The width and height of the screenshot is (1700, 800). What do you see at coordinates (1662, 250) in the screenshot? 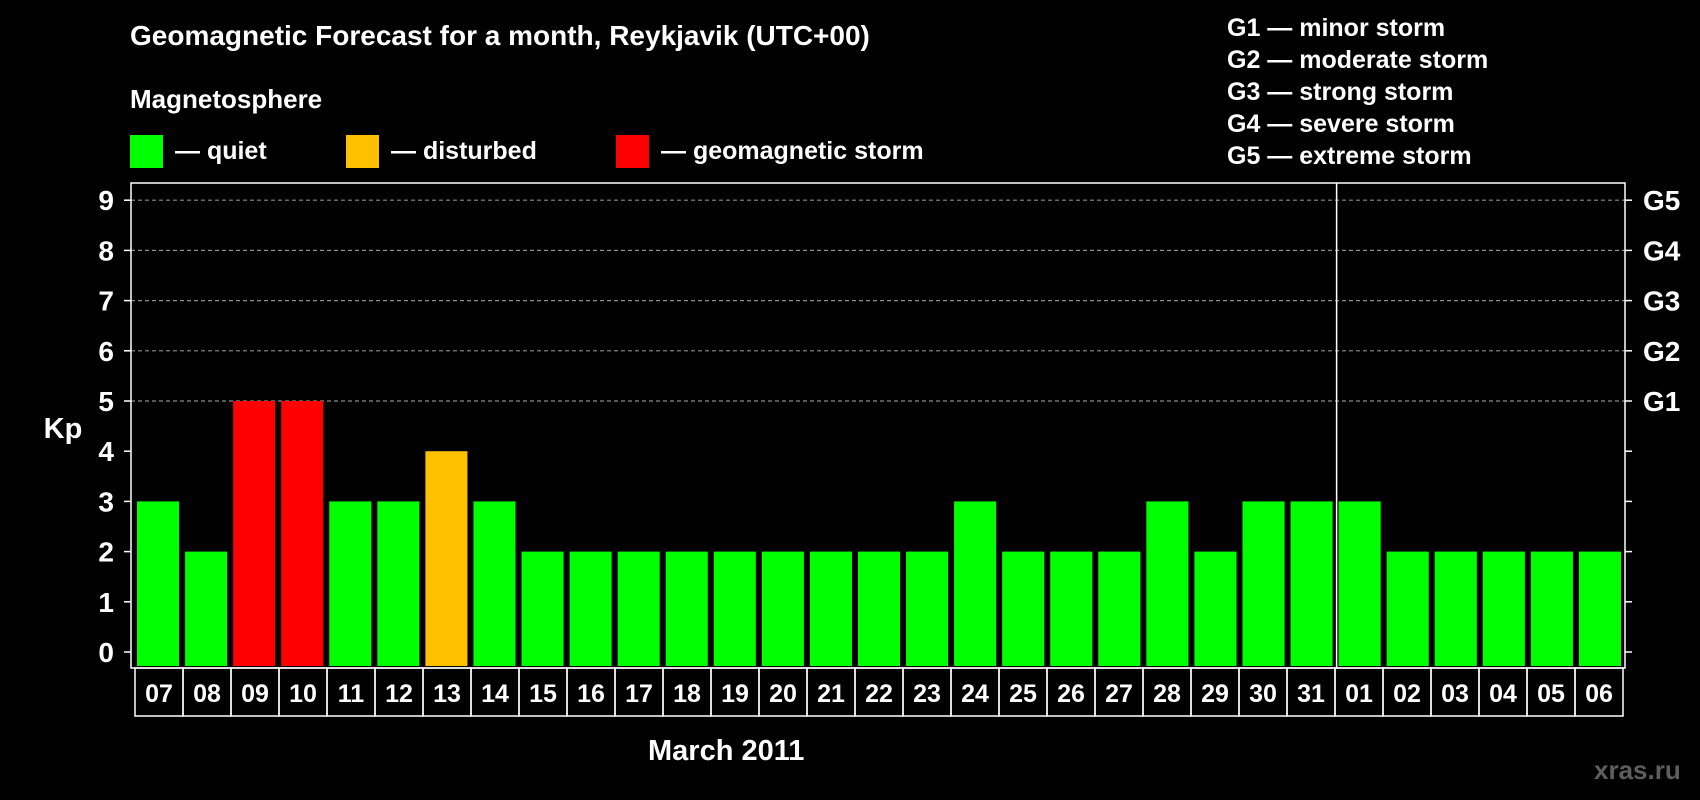
I see `g-scale-label: G4` at bounding box center [1662, 250].